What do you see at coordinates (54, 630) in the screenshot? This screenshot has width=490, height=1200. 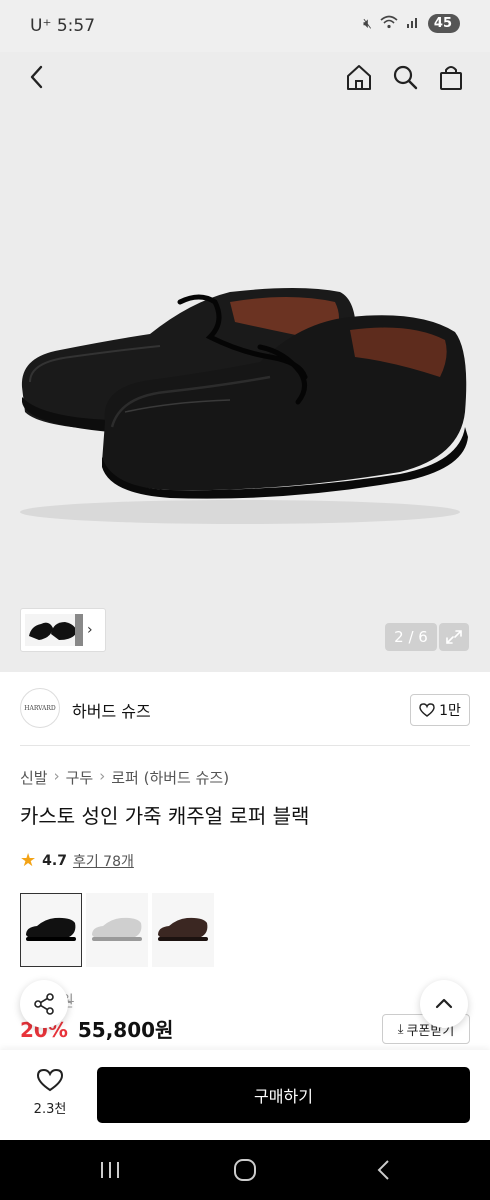 I see `thumbnail-image` at bounding box center [54, 630].